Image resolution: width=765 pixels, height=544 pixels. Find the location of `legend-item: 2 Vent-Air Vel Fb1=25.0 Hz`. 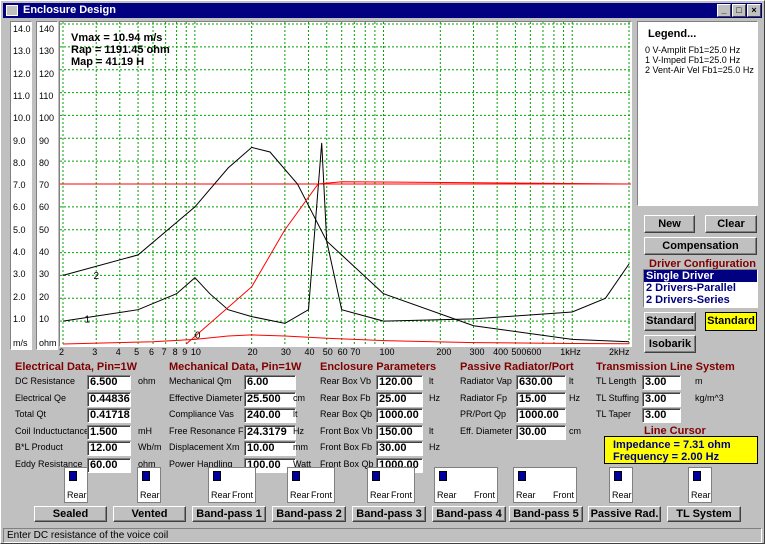

legend-item: 2 Vent-Air Vel Fb1=25.0 Hz is located at coordinates (699, 70).